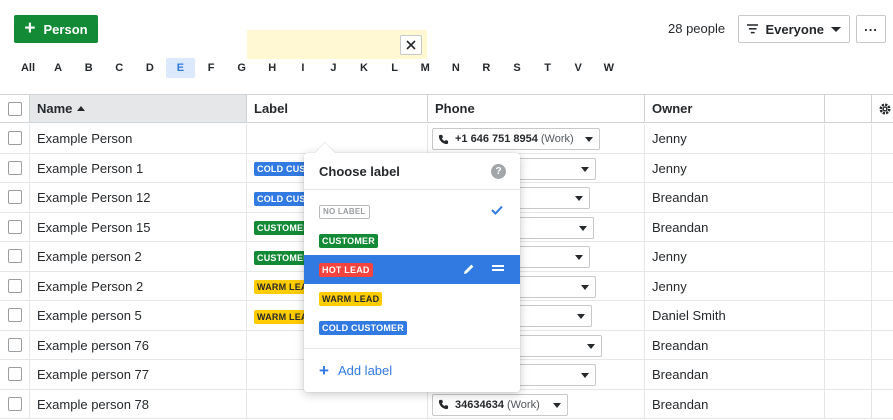  Describe the element at coordinates (346, 270) in the screenshot. I see `label-option-tag: HOT LEAD` at that location.